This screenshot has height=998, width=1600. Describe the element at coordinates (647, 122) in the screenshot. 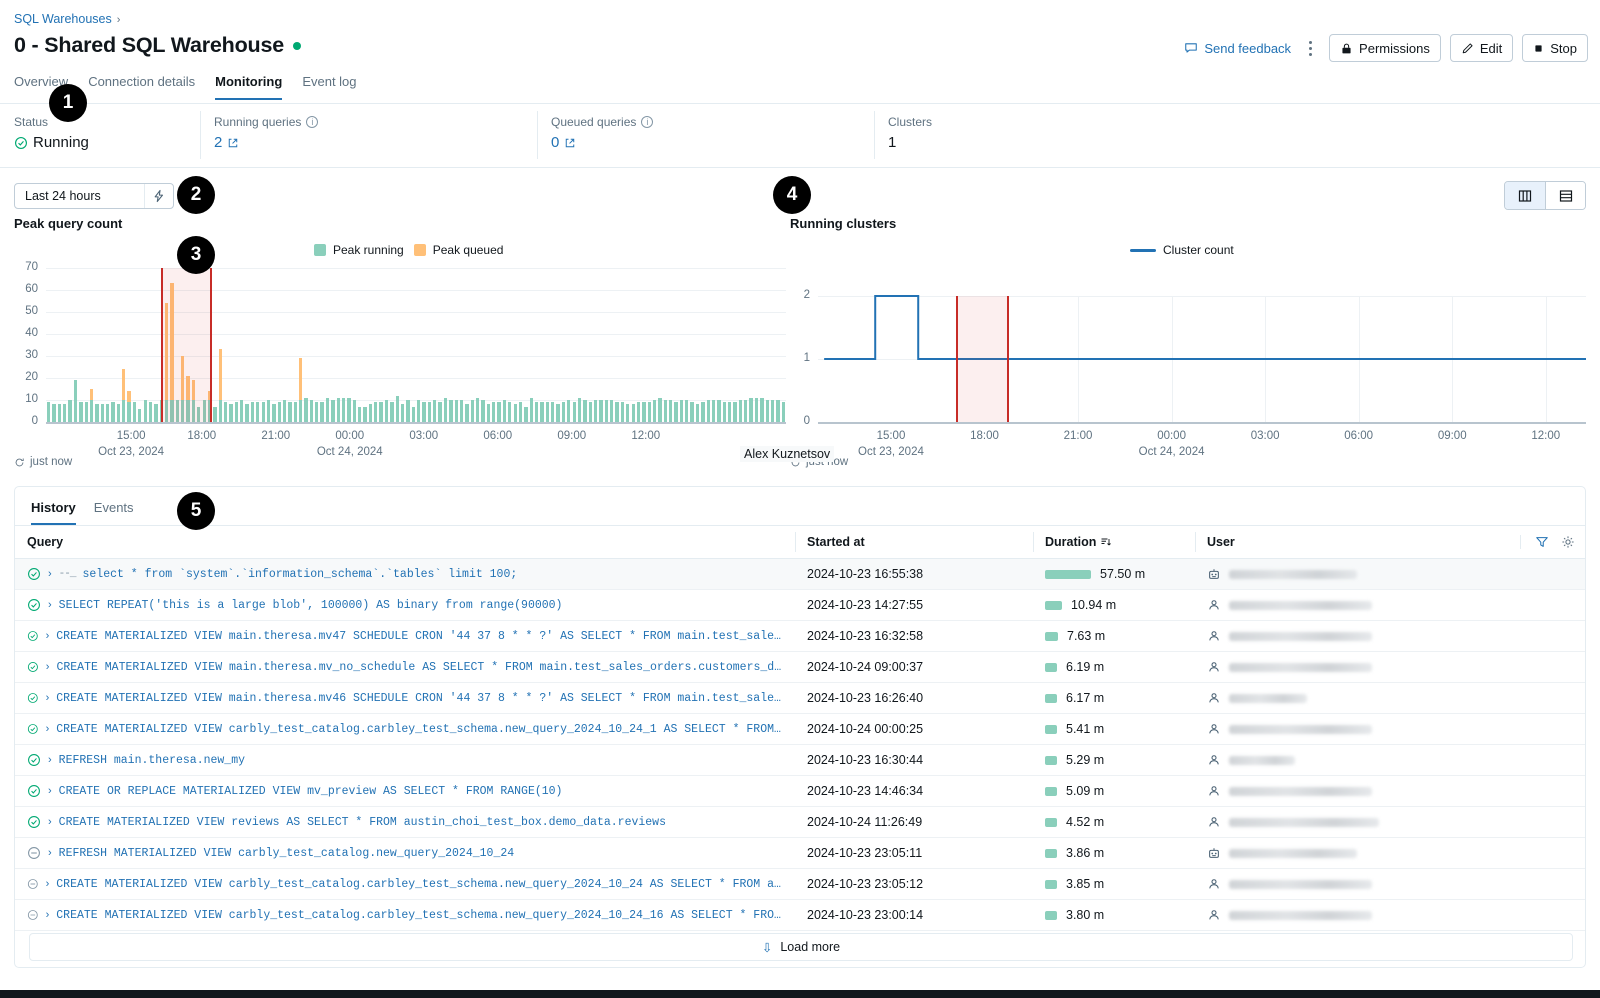

I see `info-icon: i` at that location.